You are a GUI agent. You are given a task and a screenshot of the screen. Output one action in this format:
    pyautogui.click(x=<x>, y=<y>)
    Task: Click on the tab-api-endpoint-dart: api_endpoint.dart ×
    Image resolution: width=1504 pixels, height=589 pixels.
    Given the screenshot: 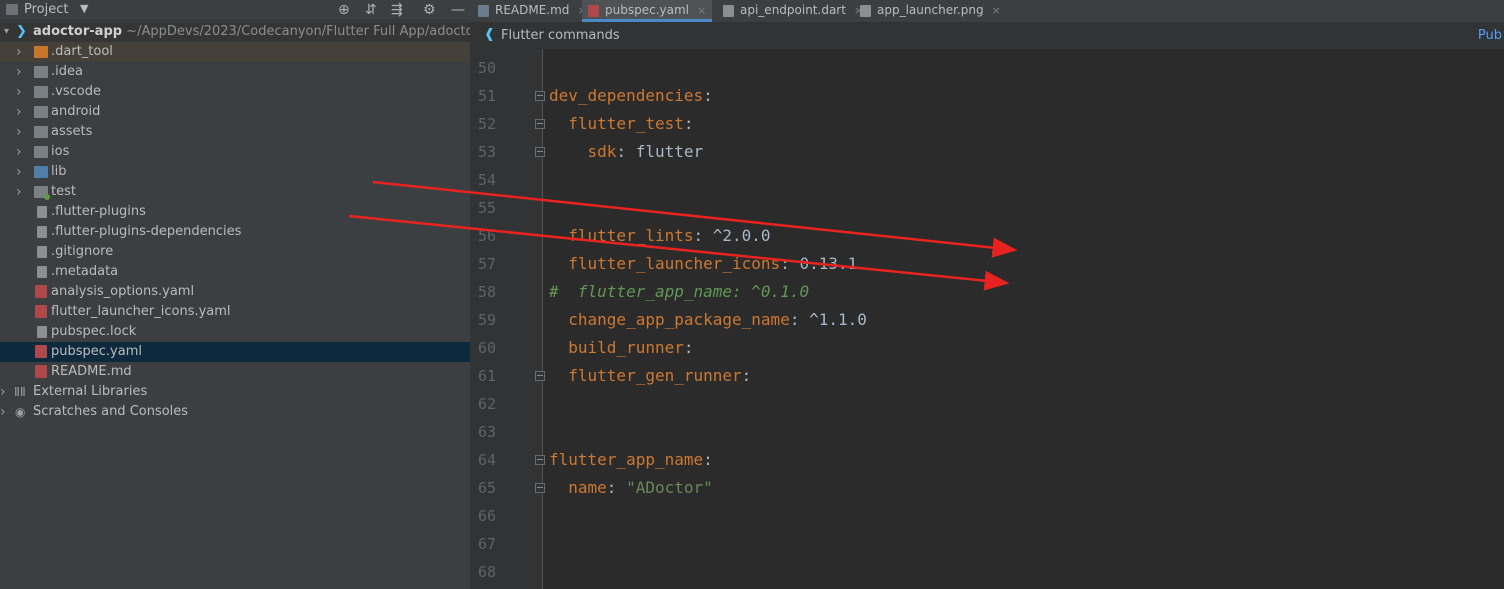 What is the action you would take?
    pyautogui.click(x=793, y=11)
    